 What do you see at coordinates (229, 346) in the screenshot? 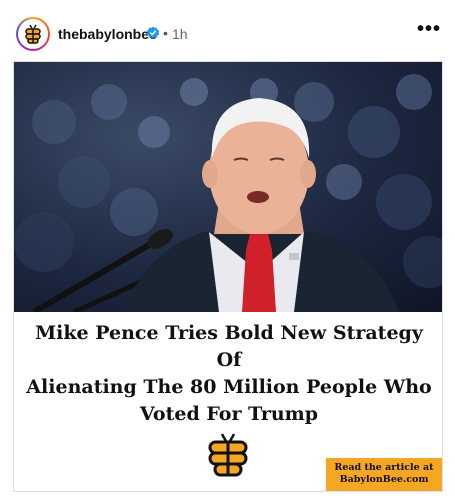
I see `headline-line: Mike Pence Tries Bold New Strategy Of` at bounding box center [229, 346].